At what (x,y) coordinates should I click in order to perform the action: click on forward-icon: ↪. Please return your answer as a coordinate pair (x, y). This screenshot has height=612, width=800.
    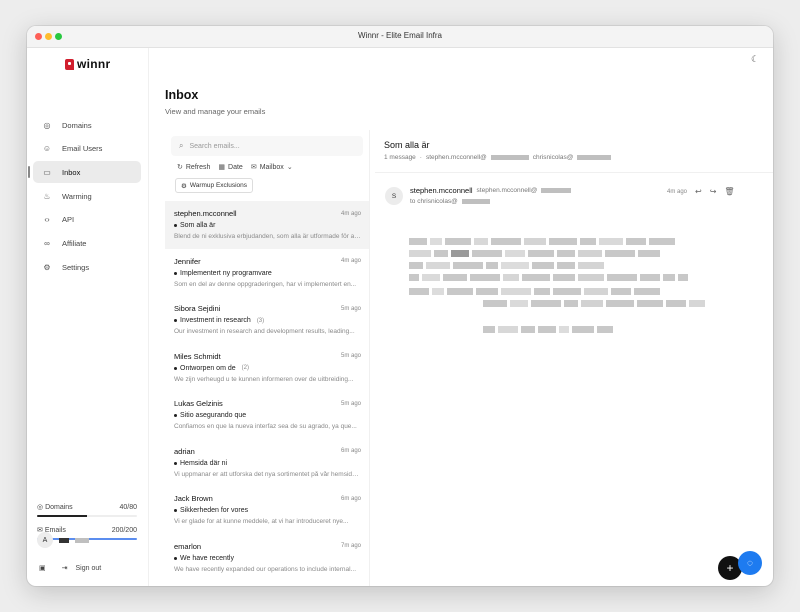
    Looking at the image, I should click on (713, 191).